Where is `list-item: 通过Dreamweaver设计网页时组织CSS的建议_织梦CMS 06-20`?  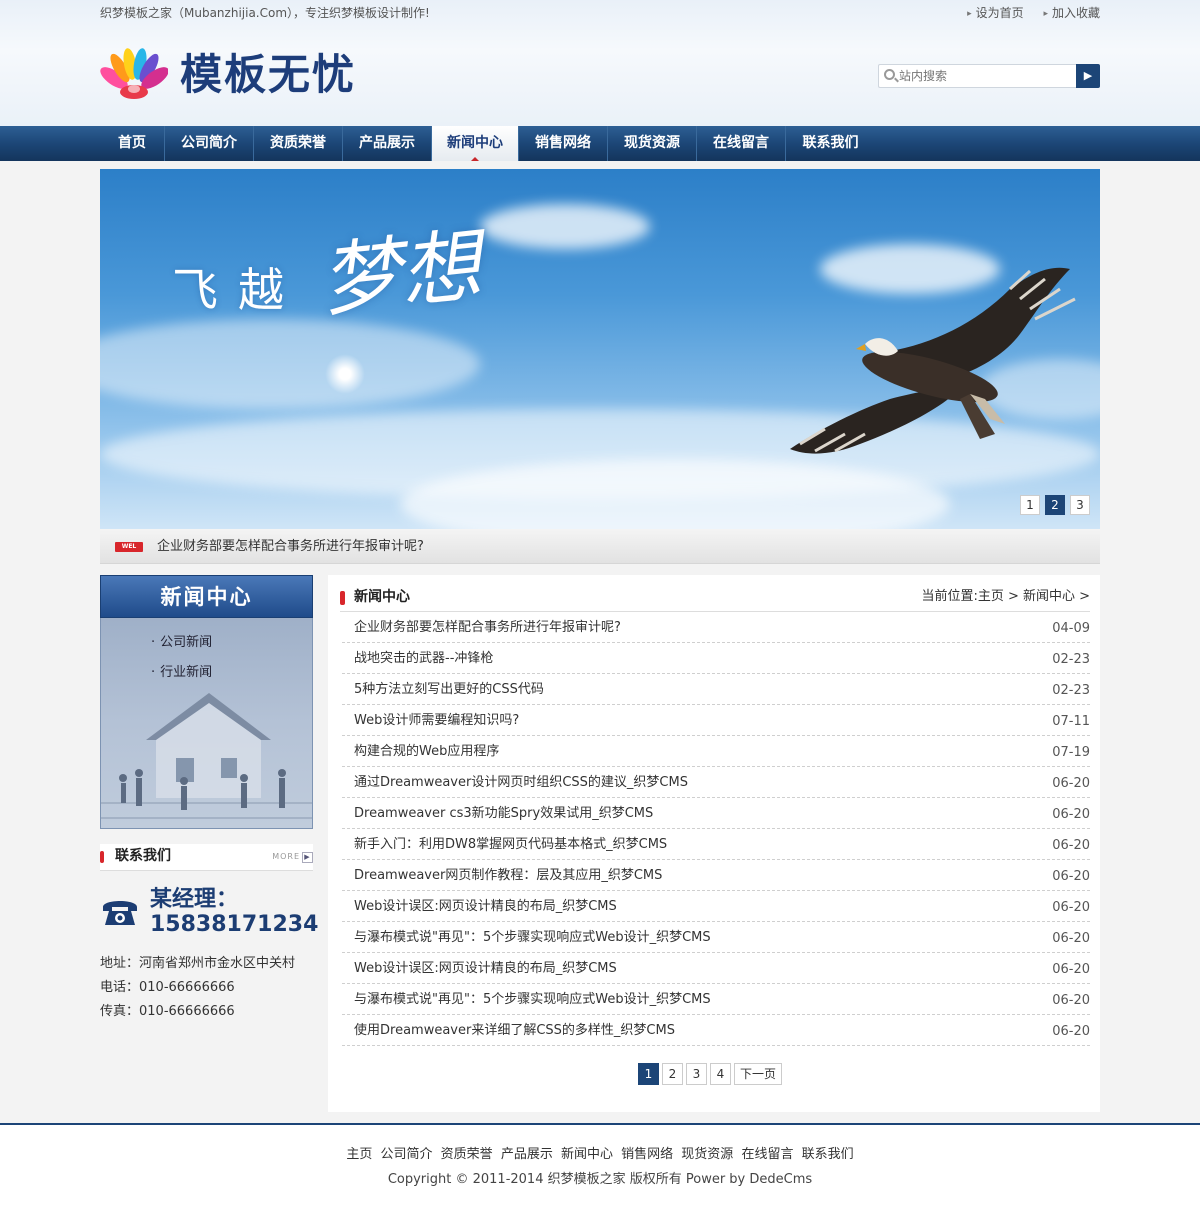 list-item: 通过Dreamweaver设计网页时组织CSS的建议_织梦CMS 06-20 is located at coordinates (716, 782).